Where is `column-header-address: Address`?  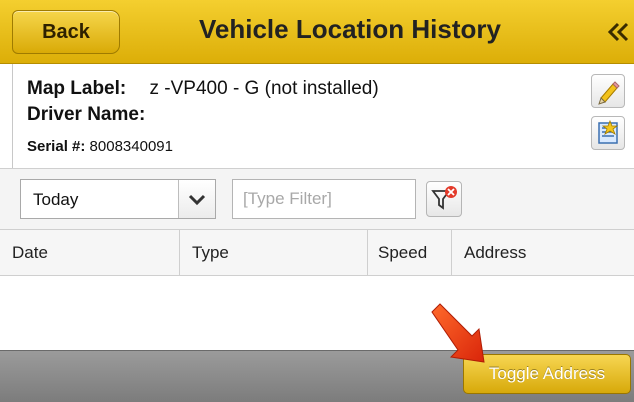
column-header-address: Address is located at coordinates (543, 252).